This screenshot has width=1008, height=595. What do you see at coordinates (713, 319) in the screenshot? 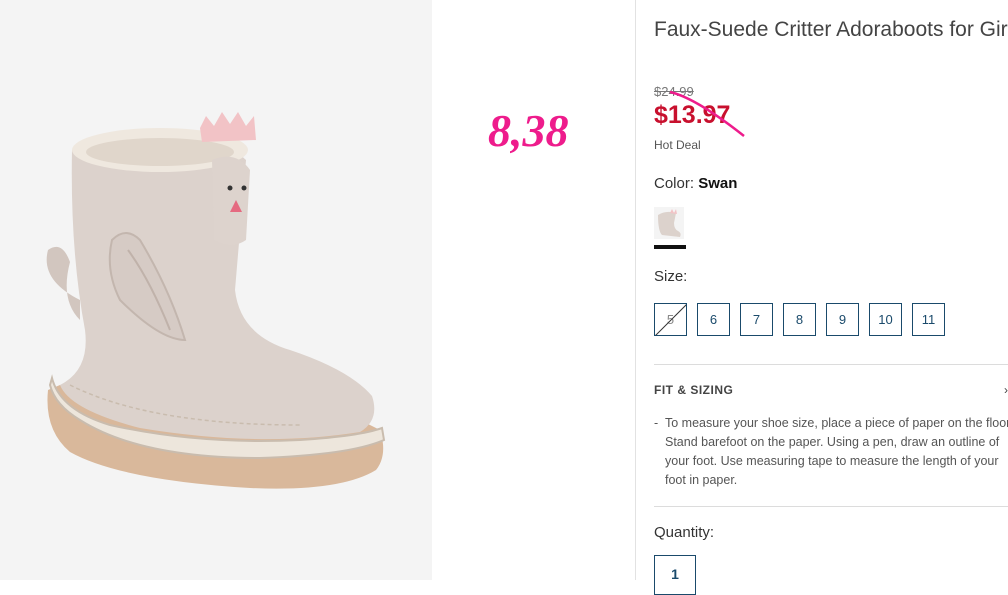
I see `size-option-6: 6` at bounding box center [713, 319].